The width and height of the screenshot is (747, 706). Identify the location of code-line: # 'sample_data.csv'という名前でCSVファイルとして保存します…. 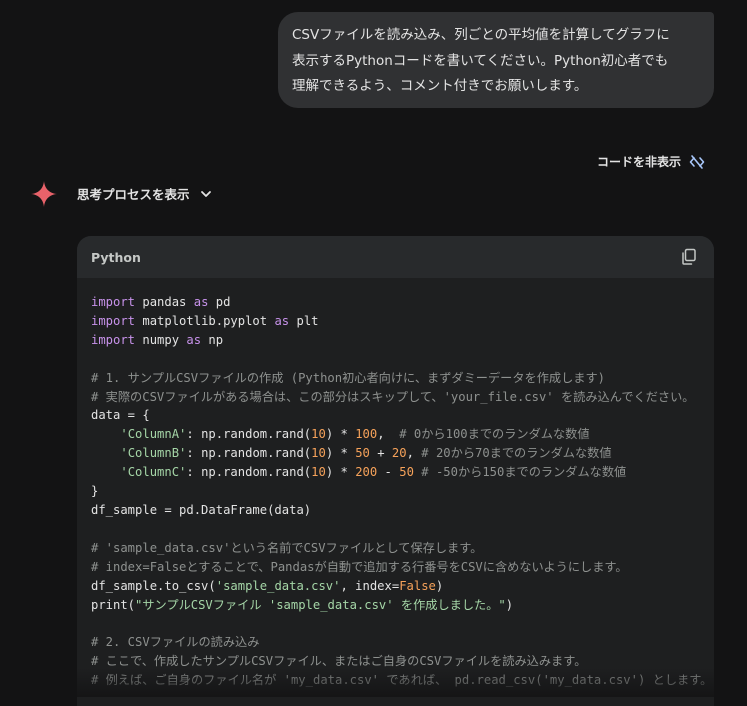
(402, 548).